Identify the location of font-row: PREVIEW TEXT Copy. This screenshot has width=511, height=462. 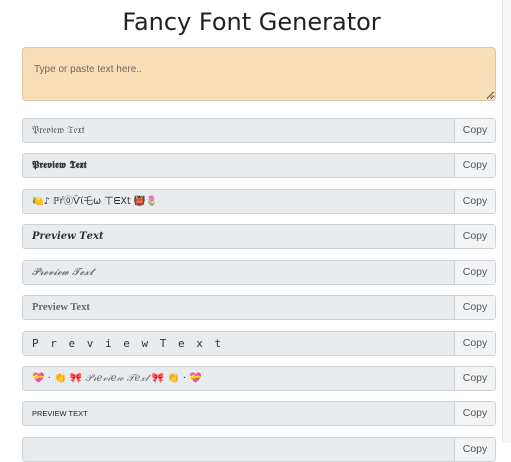
(259, 413).